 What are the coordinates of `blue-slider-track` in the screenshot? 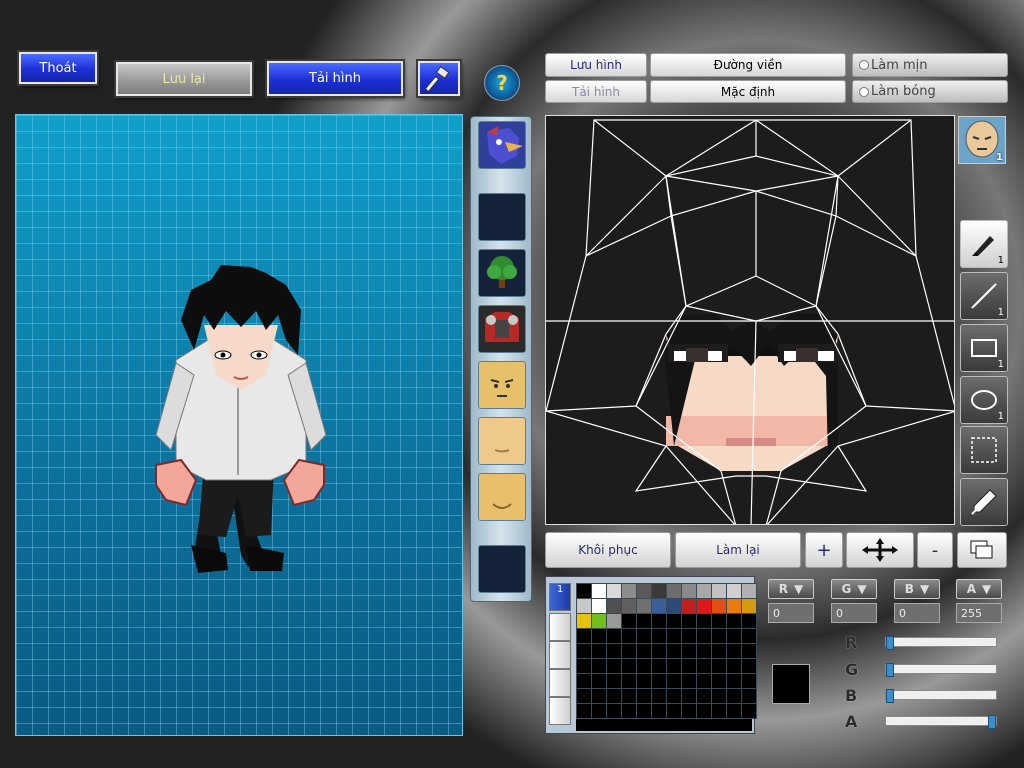 It's located at (941, 696).